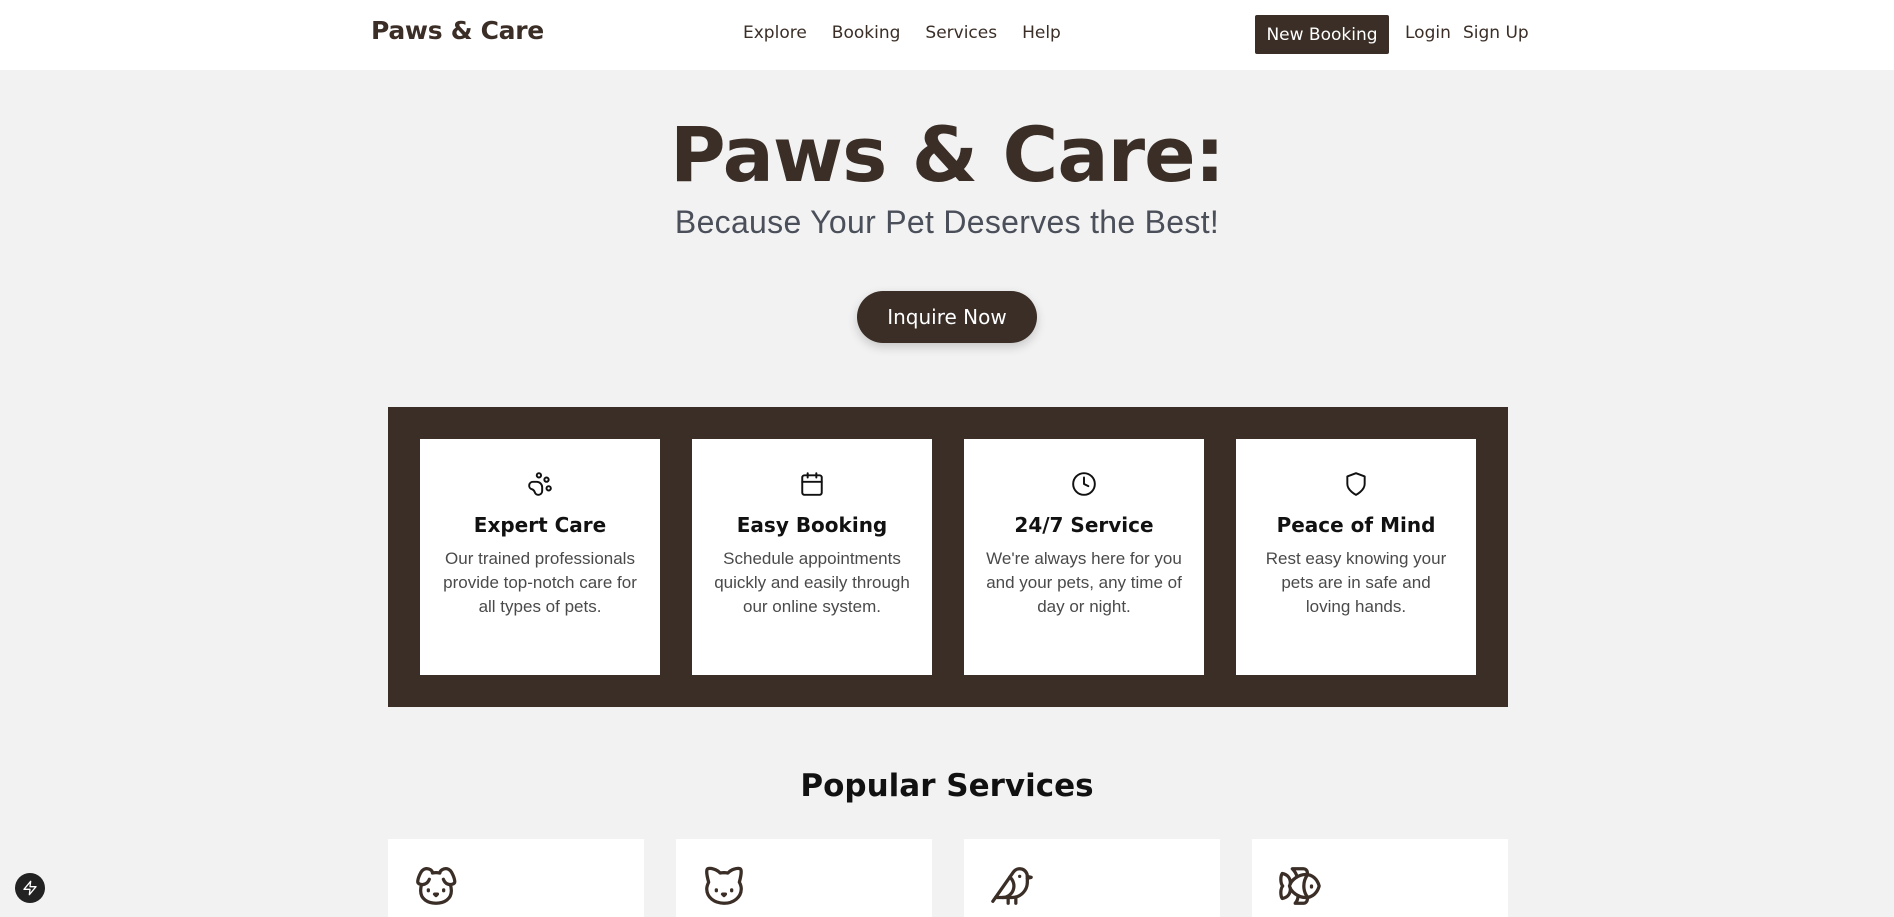 This screenshot has width=1894, height=917. What do you see at coordinates (1322, 34) in the screenshot?
I see `new-booking-button: New Booking` at bounding box center [1322, 34].